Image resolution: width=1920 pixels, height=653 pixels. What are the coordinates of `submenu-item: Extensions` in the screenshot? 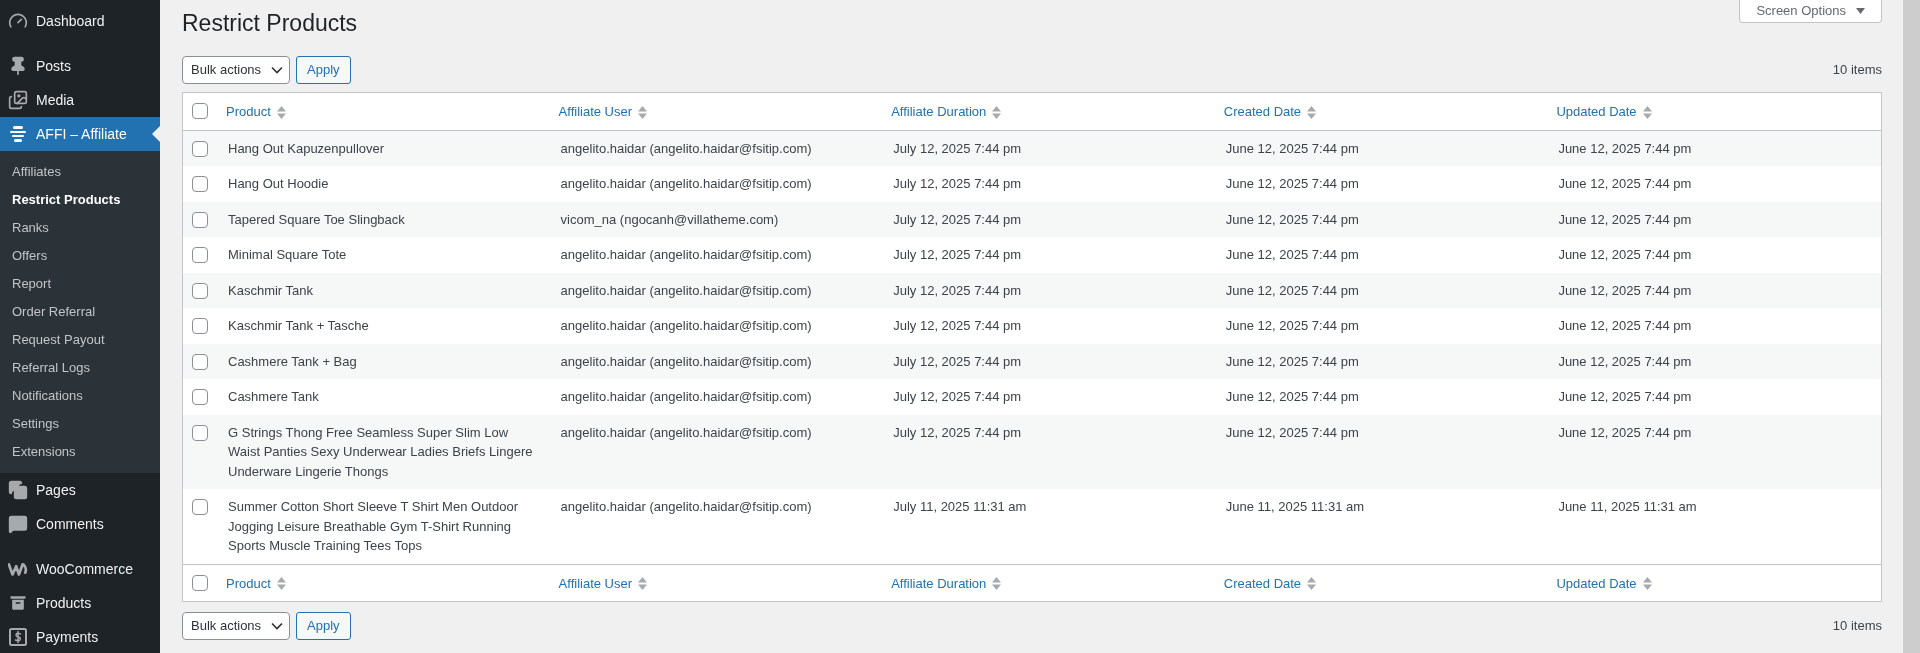 It's located at (80, 452).